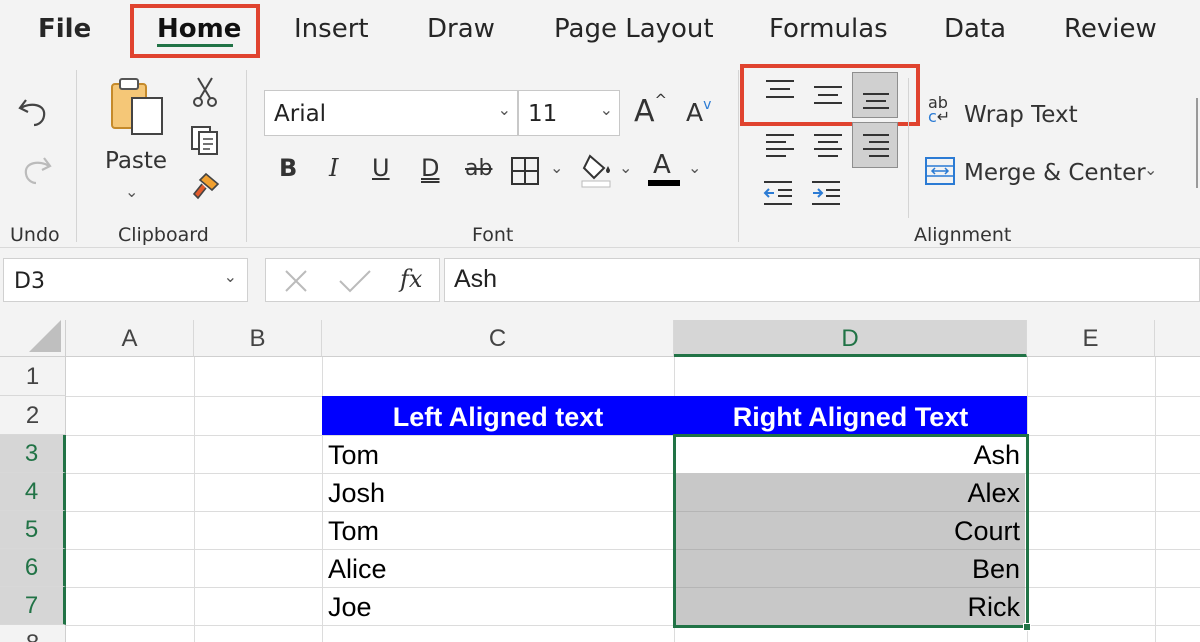 The width and height of the screenshot is (1200, 642). Describe the element at coordinates (333, 168) in the screenshot. I see `italic-button: I` at that location.